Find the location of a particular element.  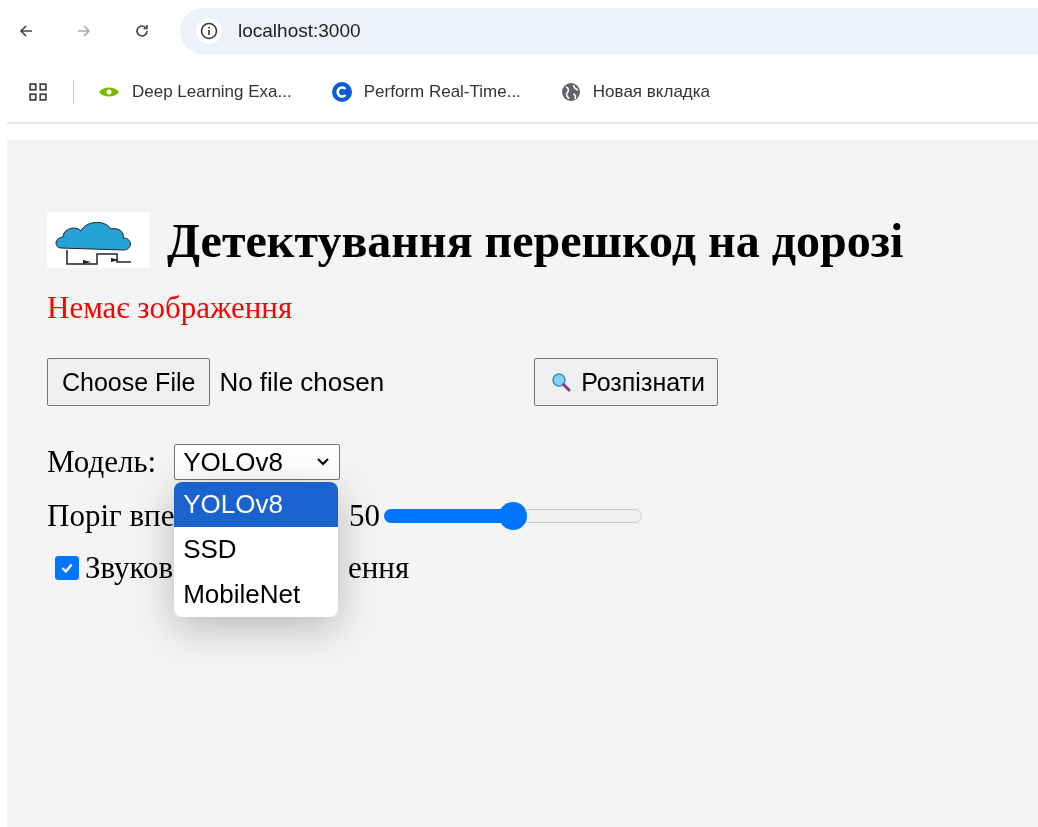

back-icon is located at coordinates (26, 31).